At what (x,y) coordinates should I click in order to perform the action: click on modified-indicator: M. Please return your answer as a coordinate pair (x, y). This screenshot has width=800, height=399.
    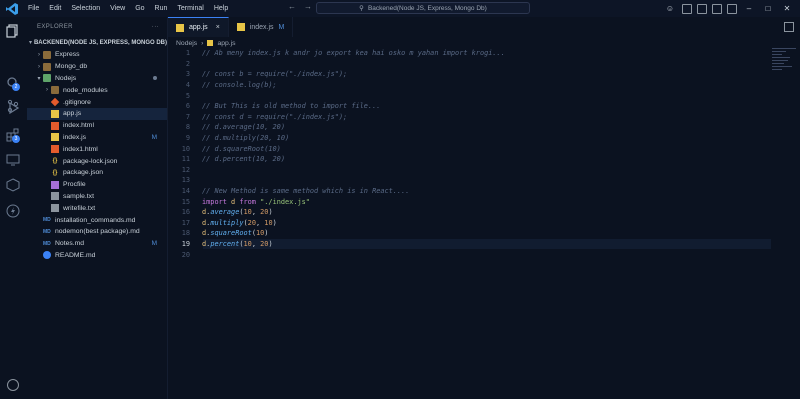
    Looking at the image, I should click on (154, 137).